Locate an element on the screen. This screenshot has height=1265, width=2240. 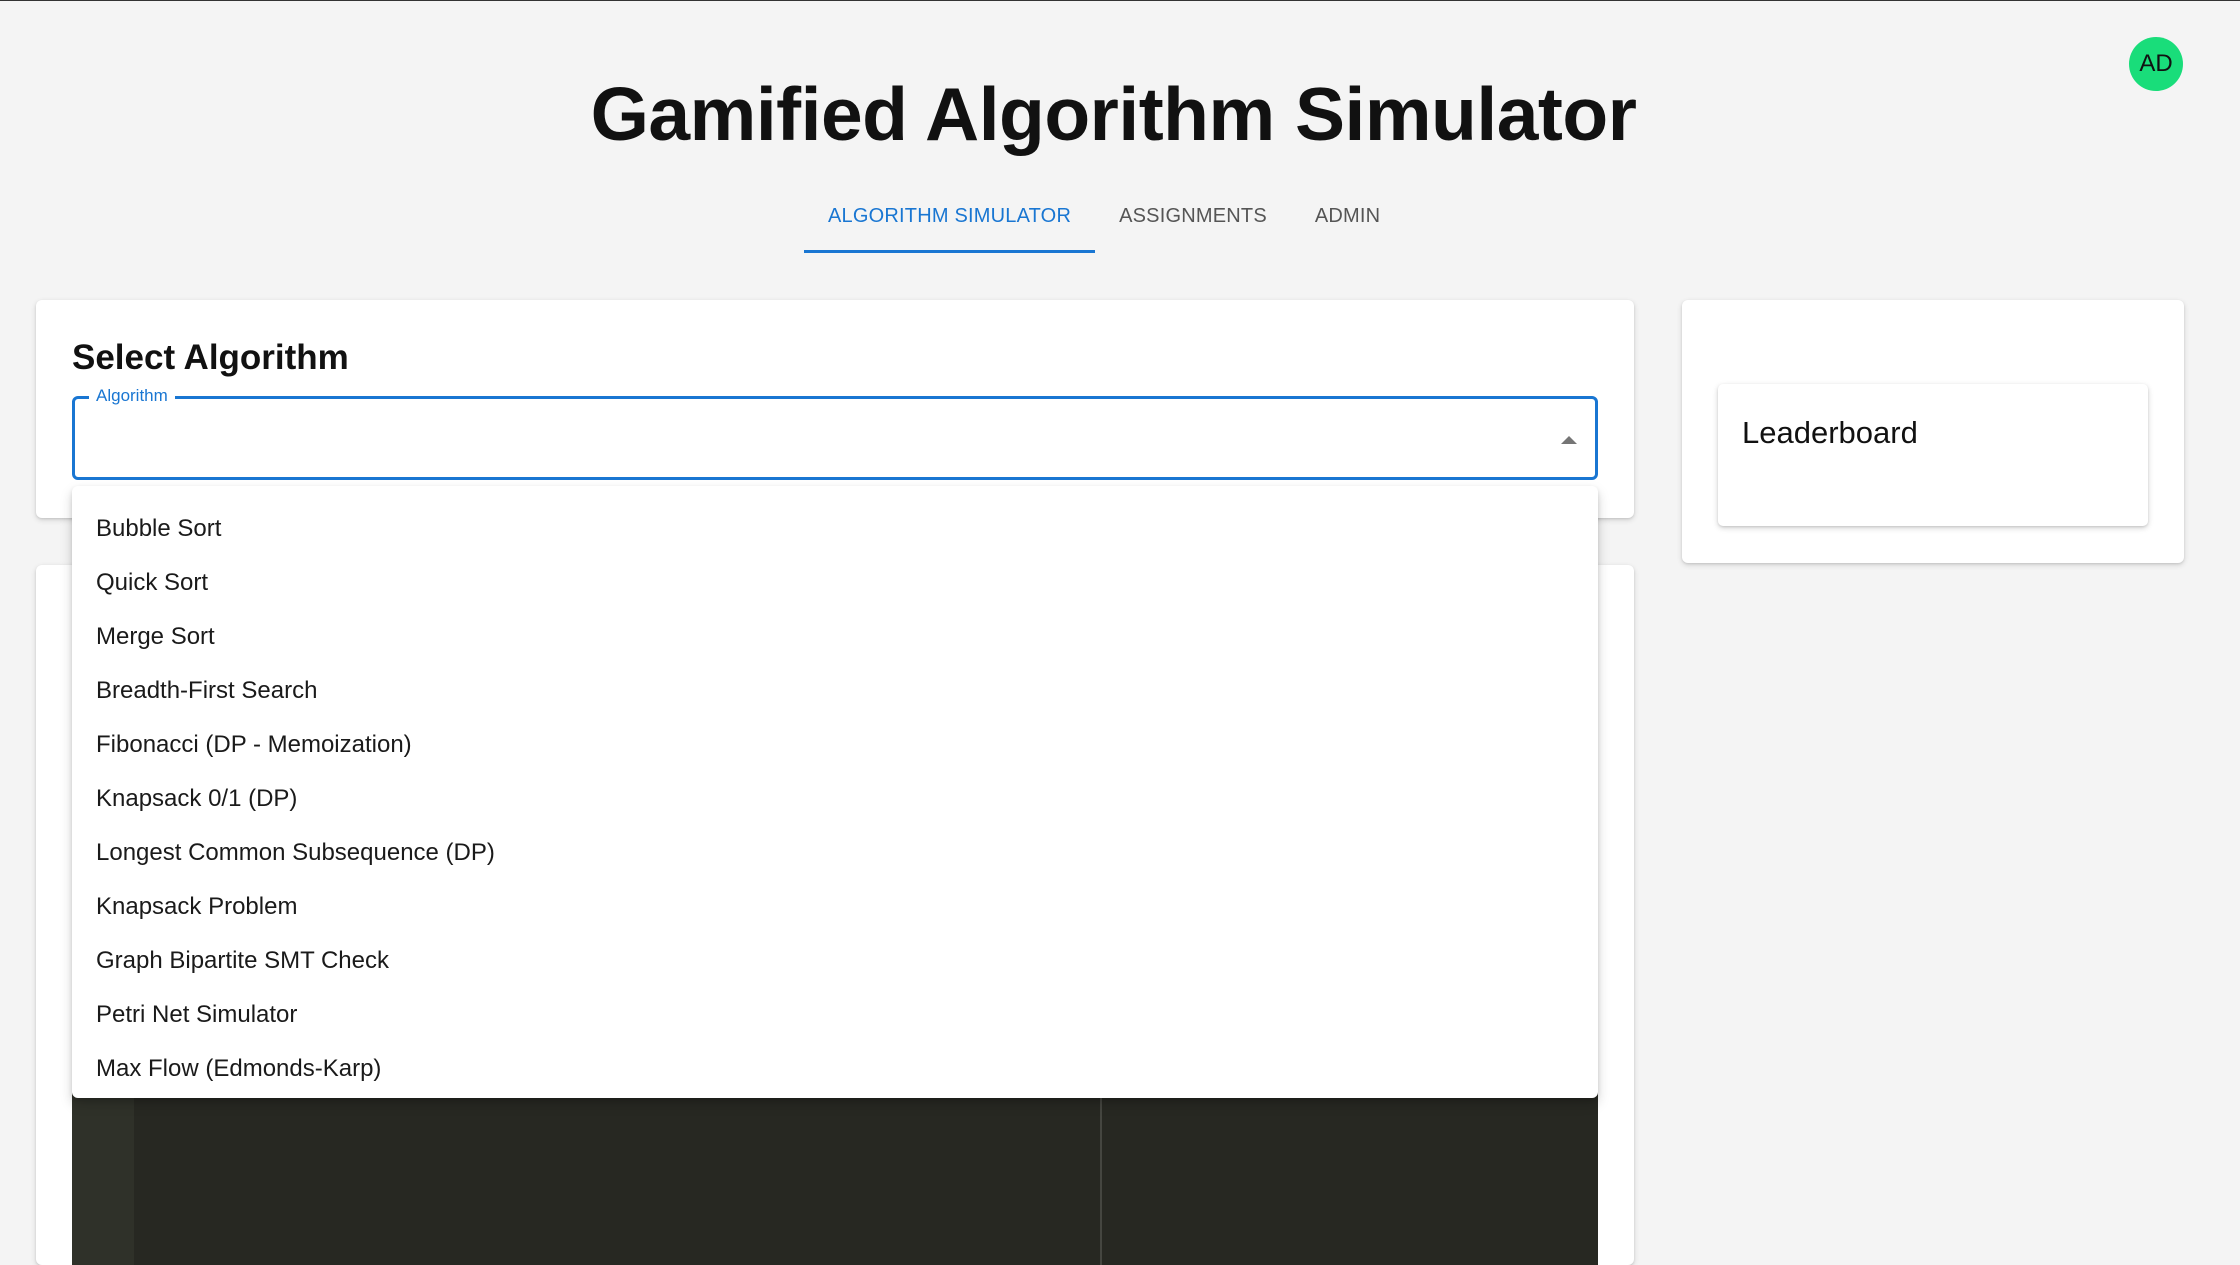
tab-assignments: ASSIGNMENTS is located at coordinates (1193, 222).